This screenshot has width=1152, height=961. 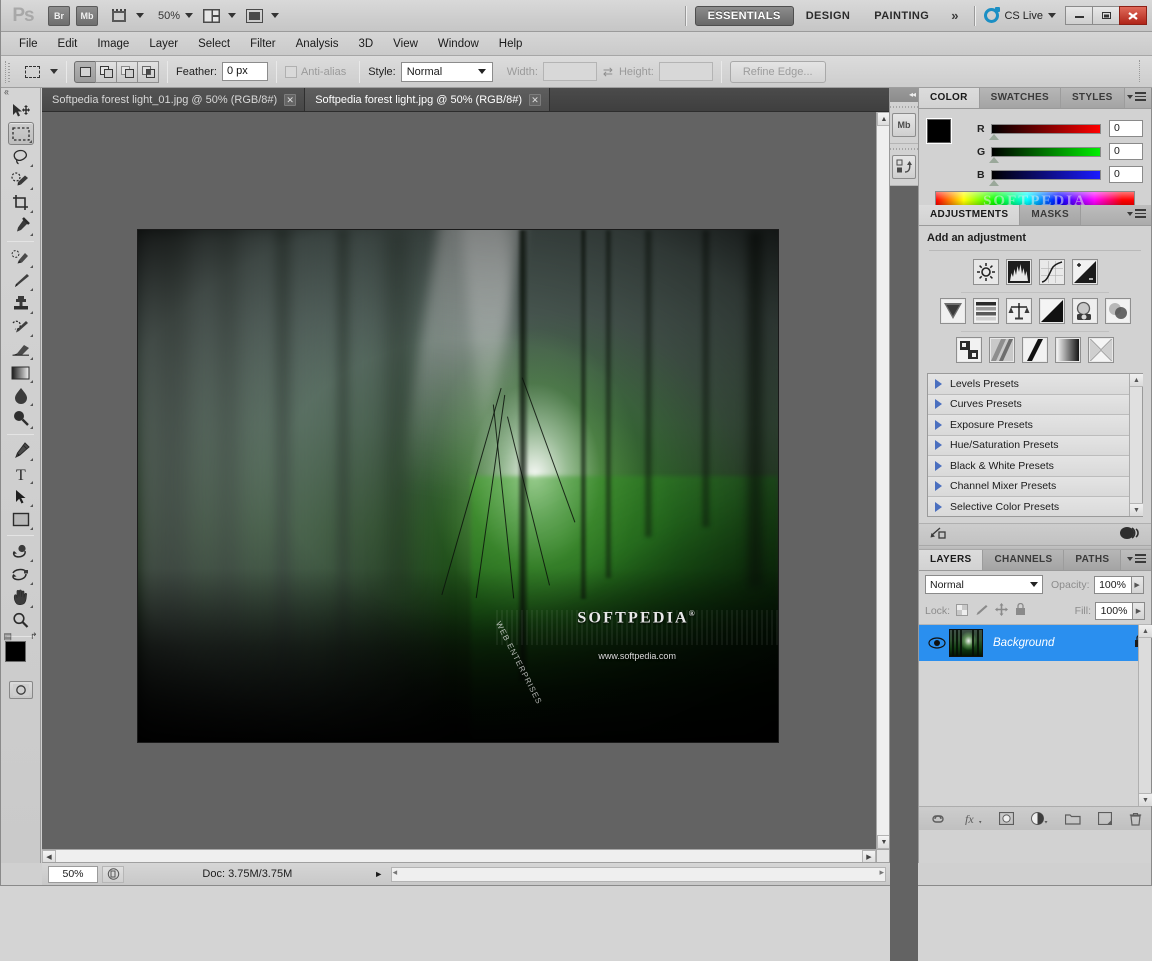 What do you see at coordinates (21, 257) in the screenshot?
I see `spot-healing-brush-tool` at bounding box center [21, 257].